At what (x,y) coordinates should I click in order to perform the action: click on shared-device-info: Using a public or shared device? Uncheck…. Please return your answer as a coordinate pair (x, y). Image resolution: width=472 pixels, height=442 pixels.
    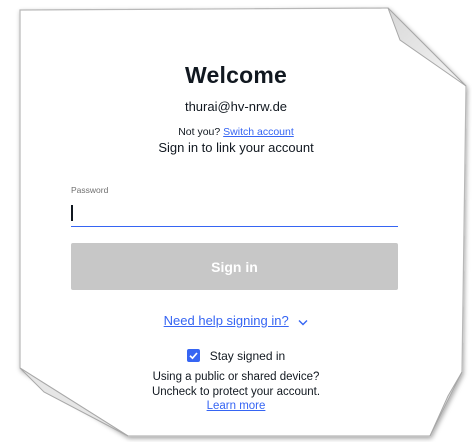
    Looking at the image, I should click on (236, 392).